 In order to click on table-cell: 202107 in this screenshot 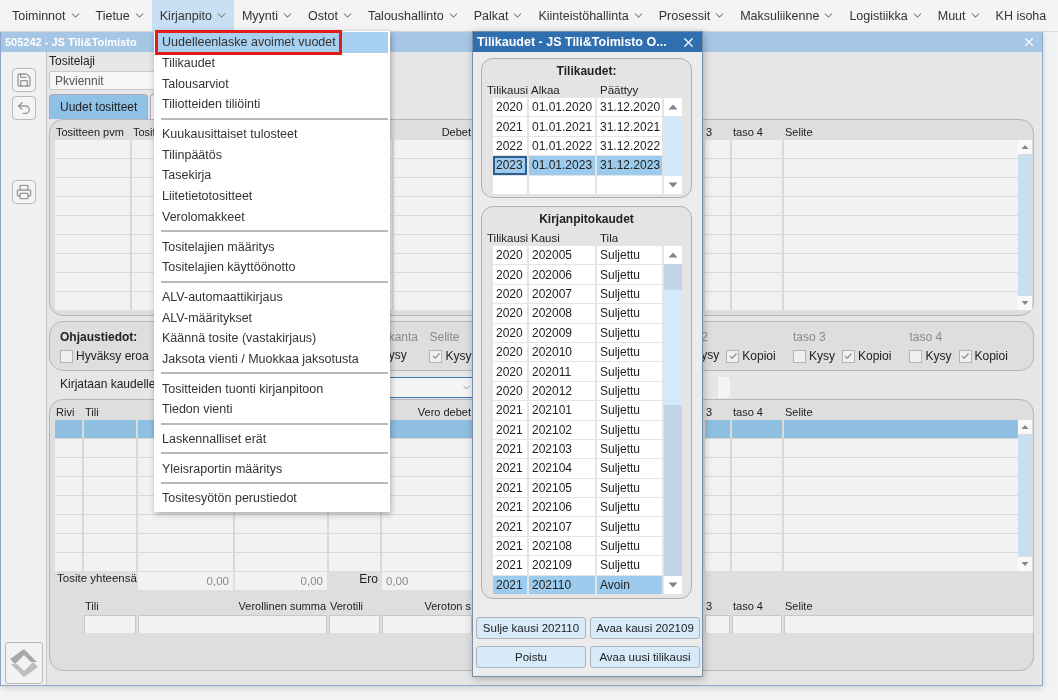, I will do `click(562, 526)`.